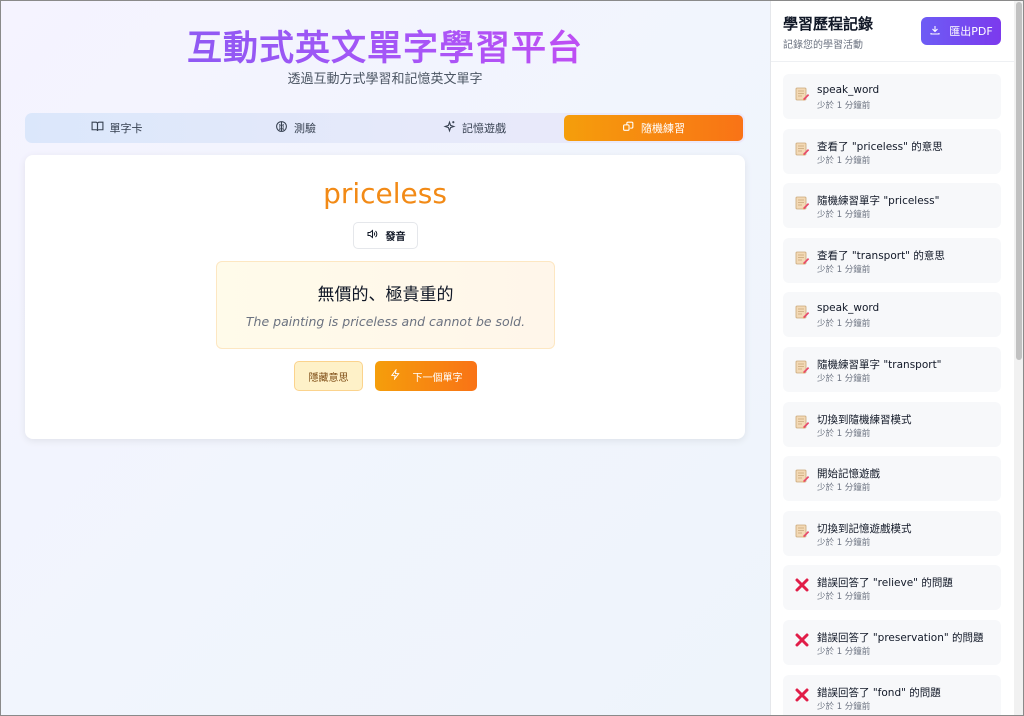 The width and height of the screenshot is (1024, 716). I want to click on sidebar-subtitle: 記錄您的學習活動, so click(823, 45).